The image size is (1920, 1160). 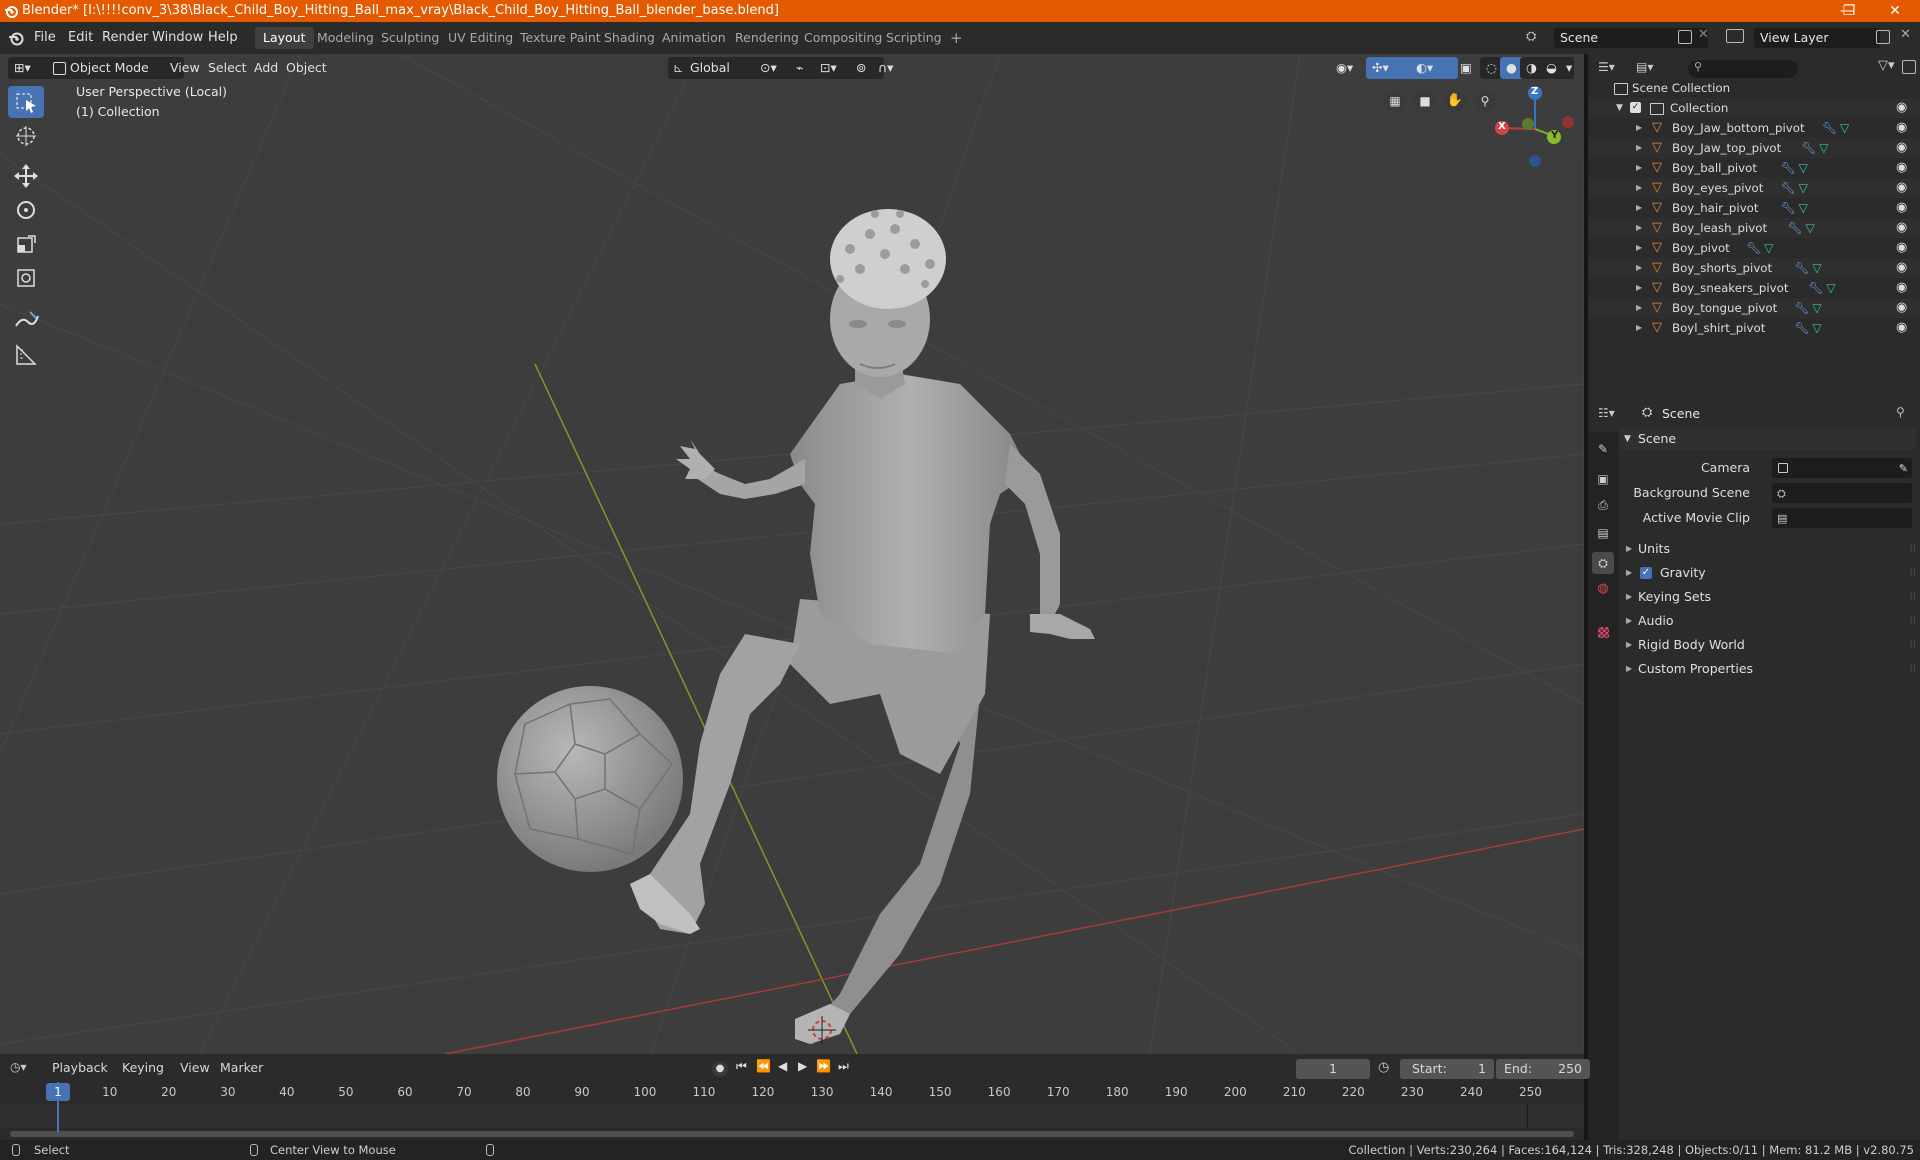 I want to click on outliner-object-row: ▶ ▽ Boyl_shirt_pivot 🔧︎ ▽ ◉, so click(x=1754, y=328).